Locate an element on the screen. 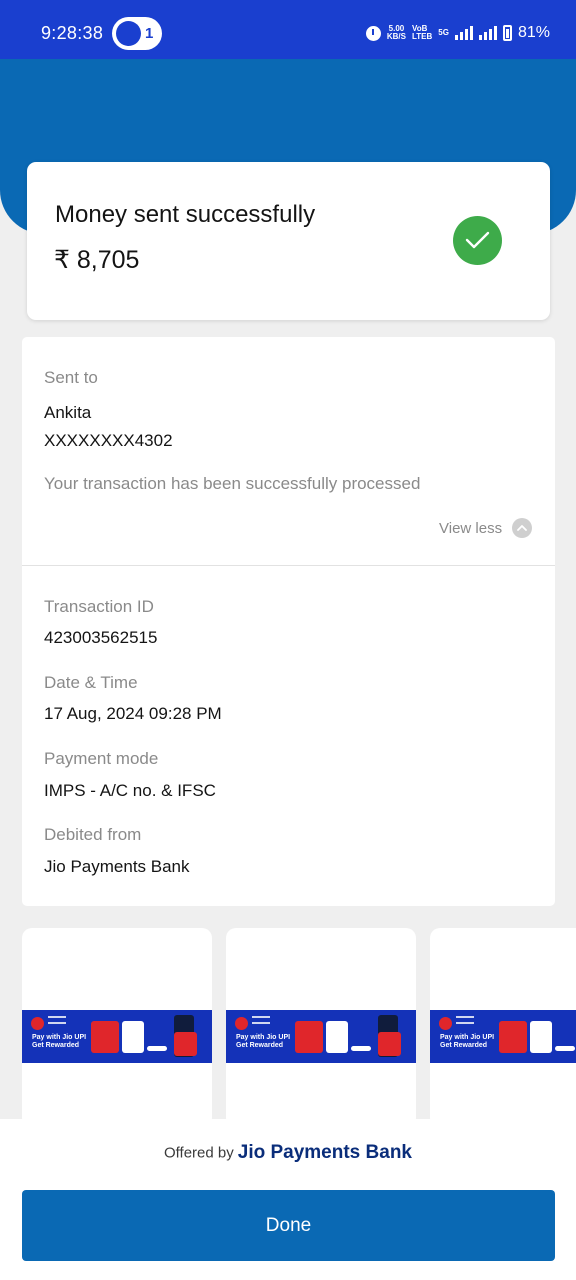 The width and height of the screenshot is (576, 1280). success-check-icon is located at coordinates (477, 240).